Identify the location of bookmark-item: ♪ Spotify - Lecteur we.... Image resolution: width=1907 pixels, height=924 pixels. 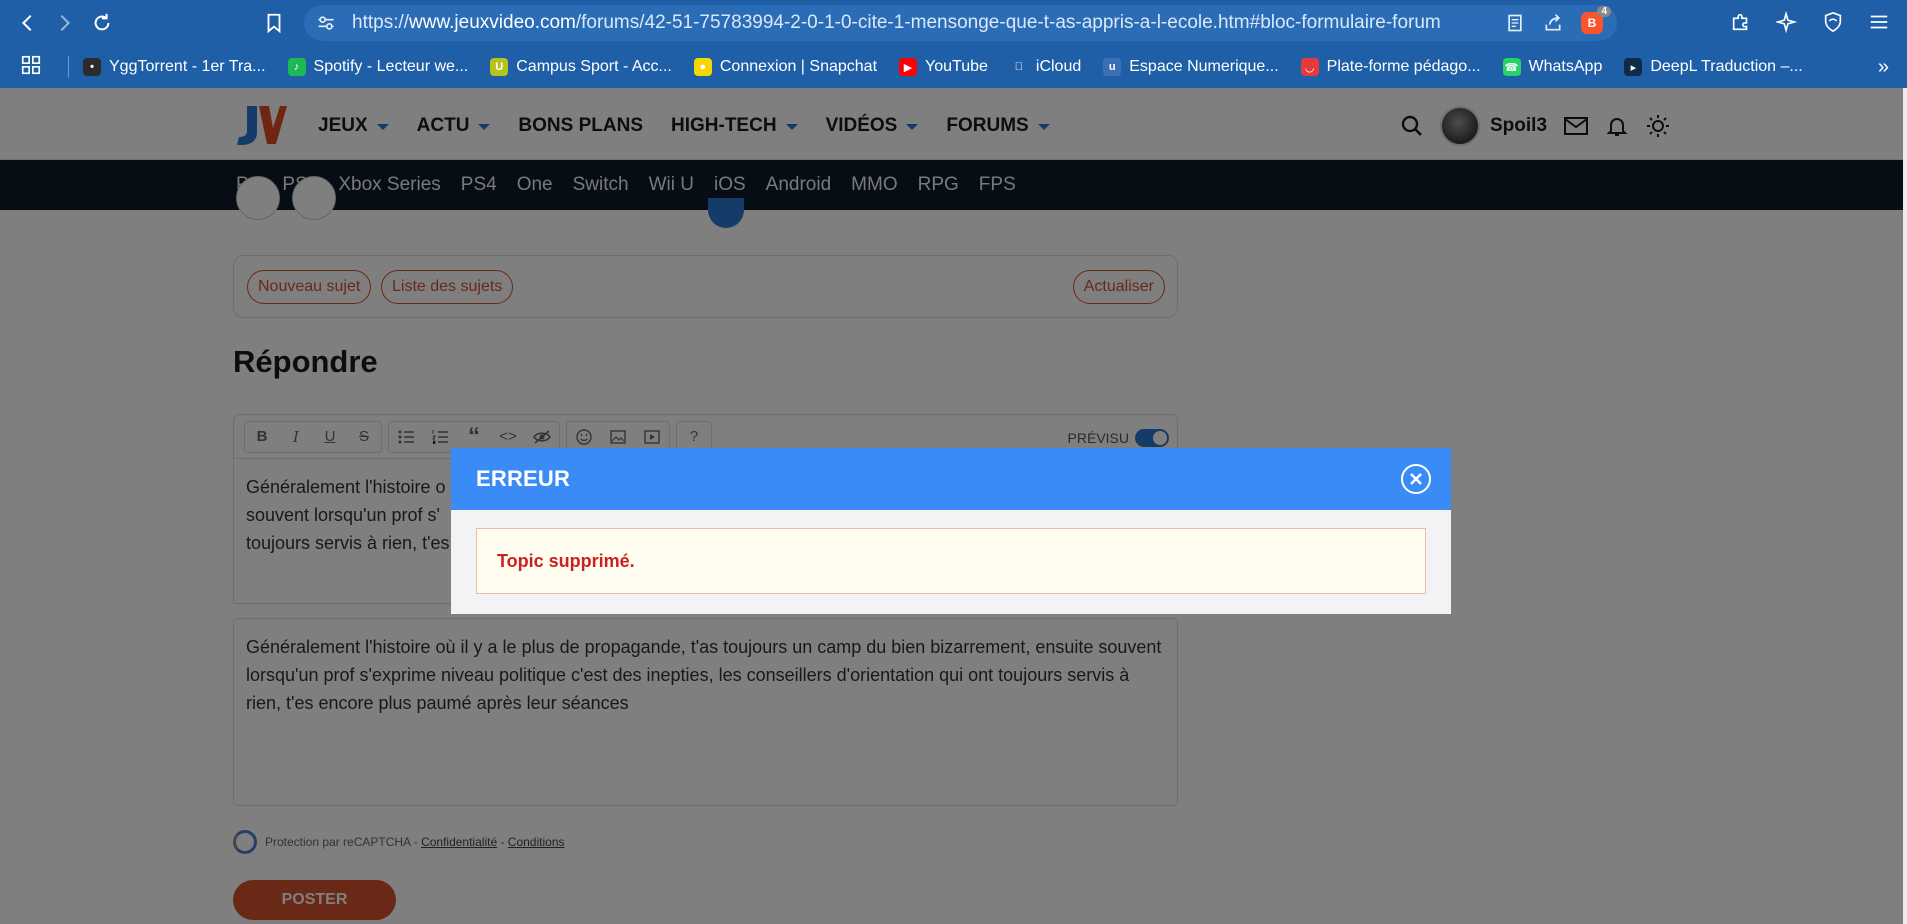
(378, 67).